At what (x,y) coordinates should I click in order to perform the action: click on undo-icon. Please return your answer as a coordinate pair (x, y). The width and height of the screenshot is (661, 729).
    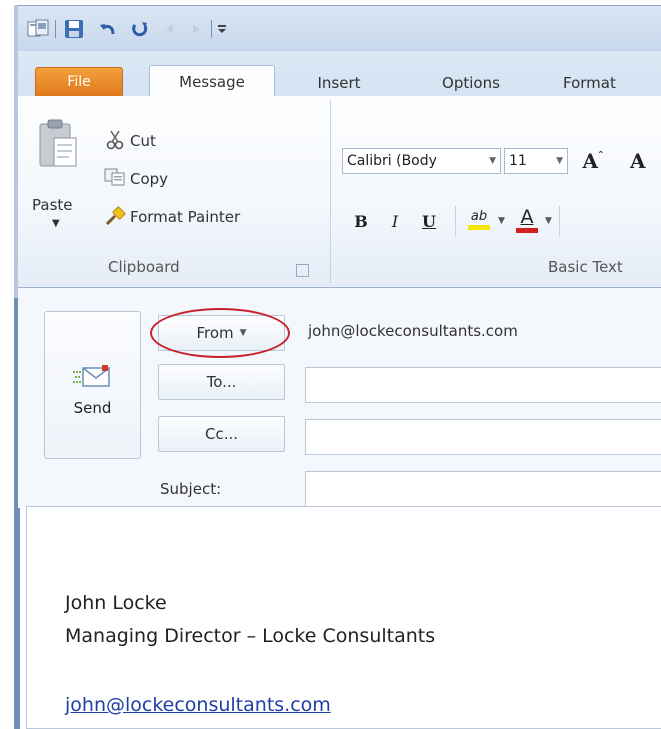
    Looking at the image, I should click on (108, 29).